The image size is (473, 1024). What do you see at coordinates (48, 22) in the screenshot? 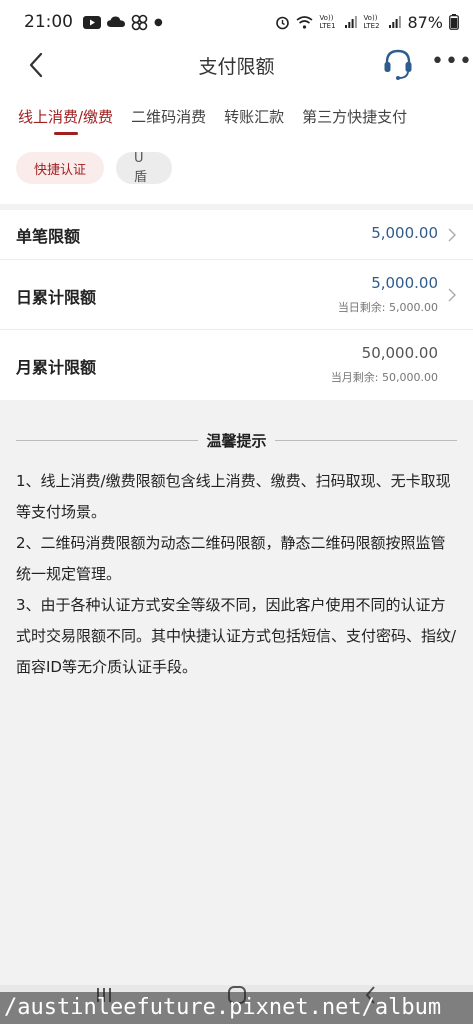
I see `status-time: 21:00` at bounding box center [48, 22].